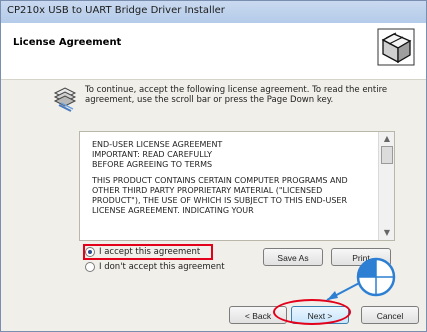 This screenshot has height=332, width=427. Describe the element at coordinates (396, 47) in the screenshot. I see `installer-box-icon` at that location.